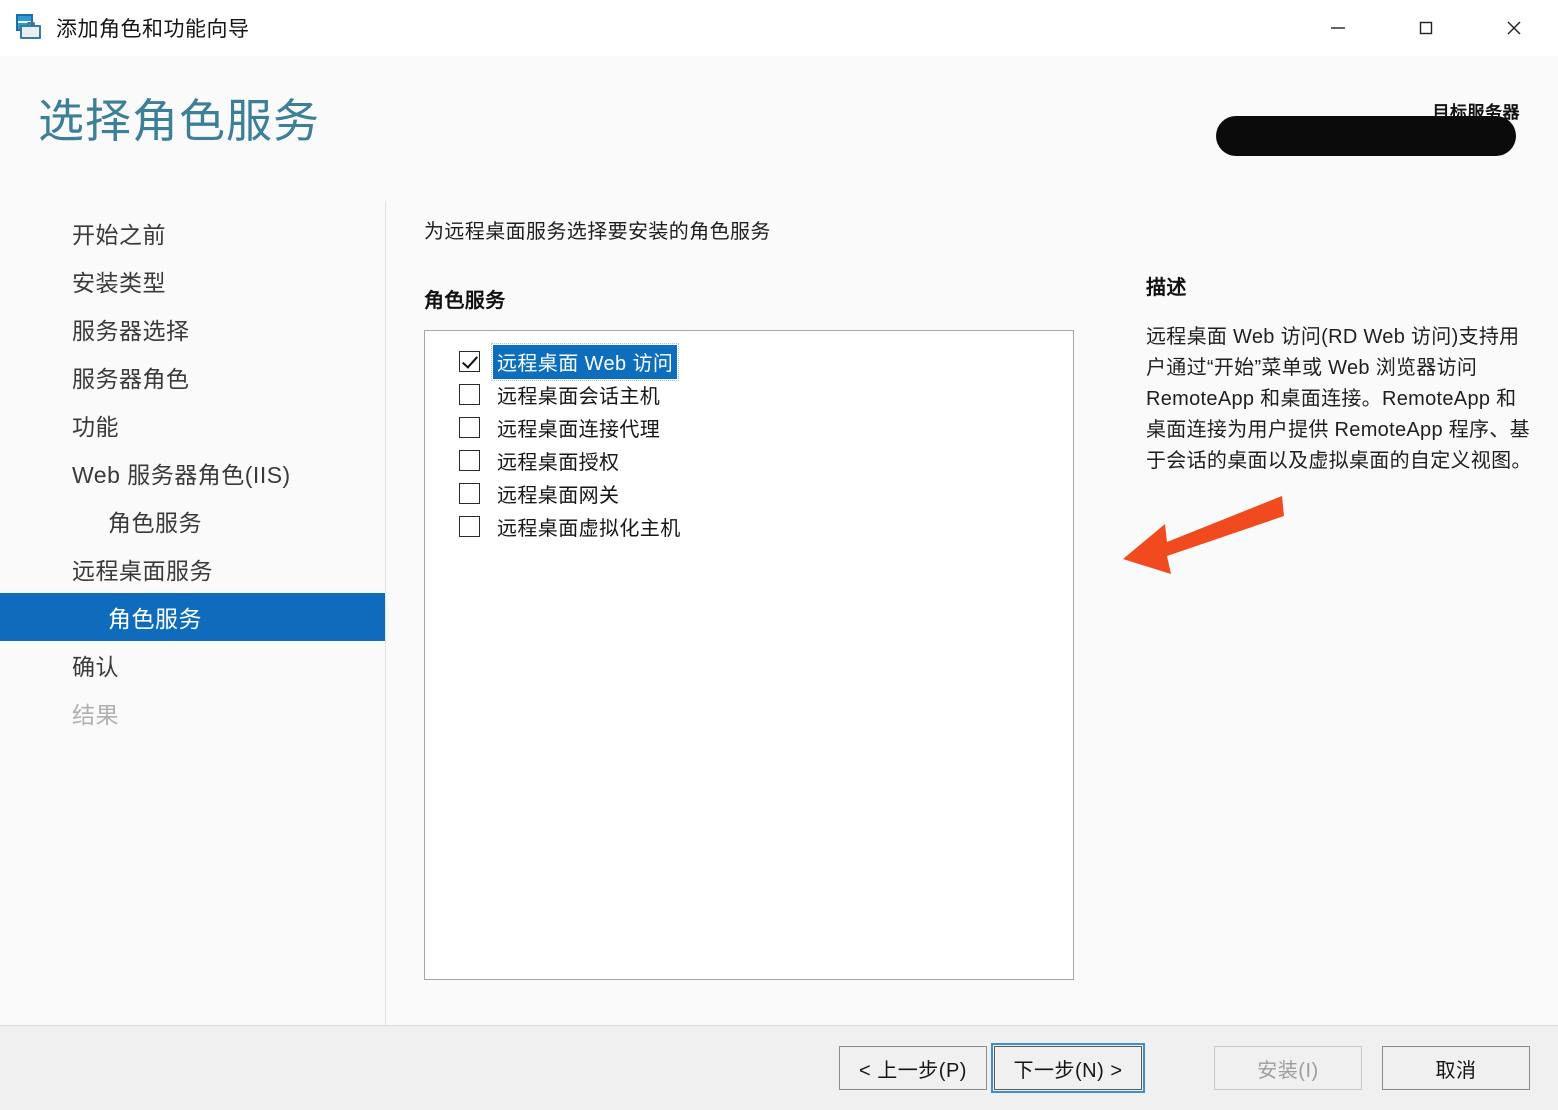 Image resolution: width=1558 pixels, height=1110 pixels. Describe the element at coordinates (142, 571) in the screenshot. I see `sidebar-item-label: 远程桌面服务` at that location.